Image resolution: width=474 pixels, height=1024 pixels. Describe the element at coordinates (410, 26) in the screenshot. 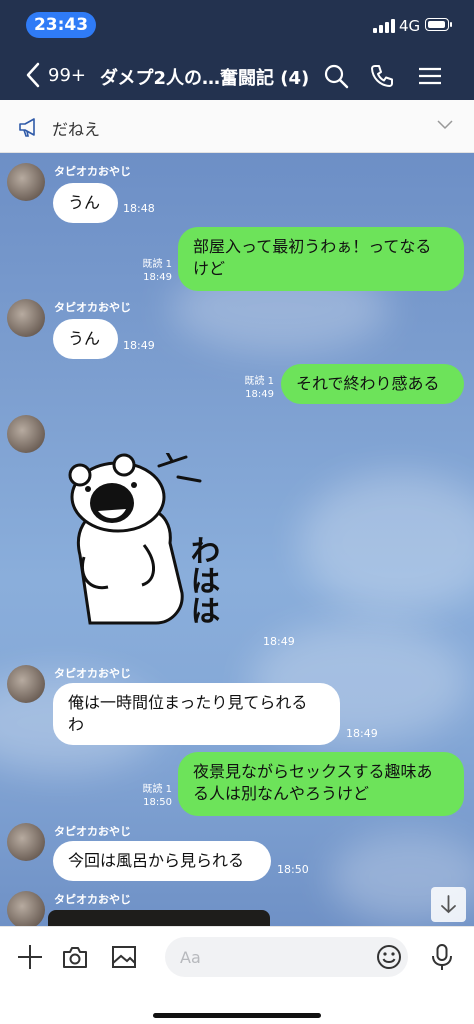

I see `network-label: 4G` at that location.